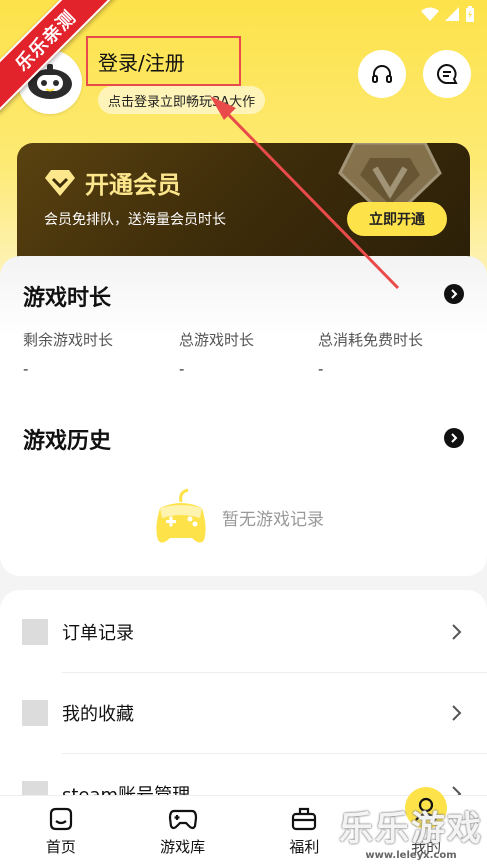  I want to click on remaining-time-label: 剩余游戏时长, so click(68, 340).